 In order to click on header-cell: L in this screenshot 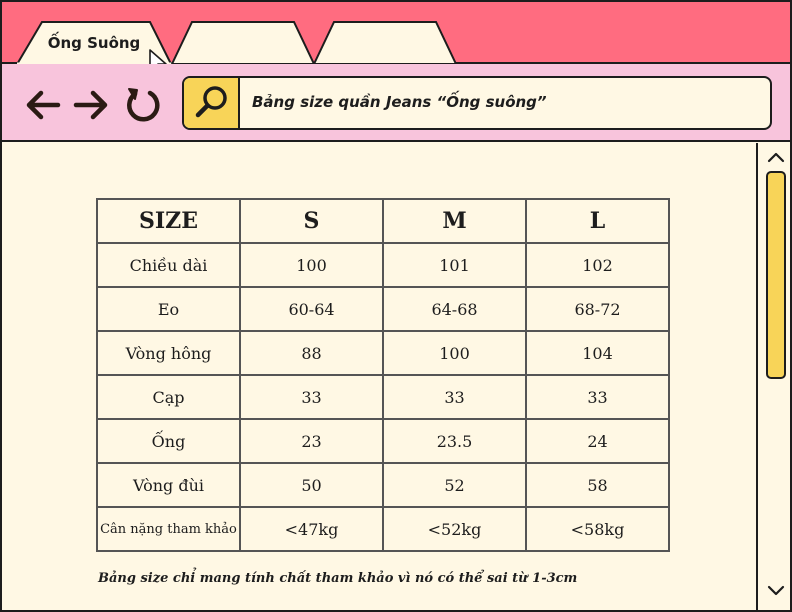, I will do `click(597, 221)`.